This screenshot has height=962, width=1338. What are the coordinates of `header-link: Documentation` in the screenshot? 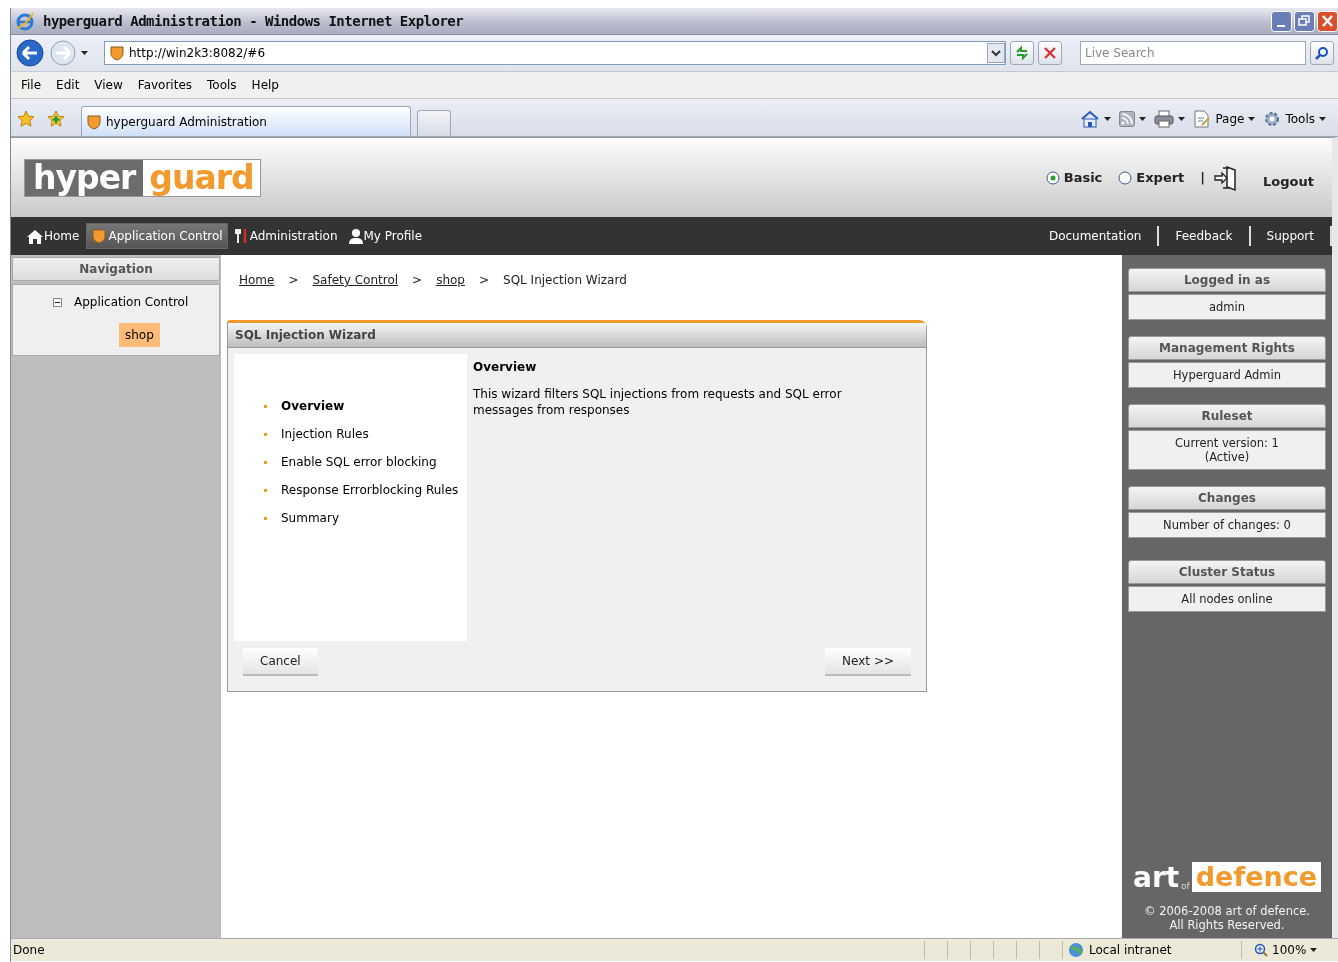 It's located at (1096, 236).